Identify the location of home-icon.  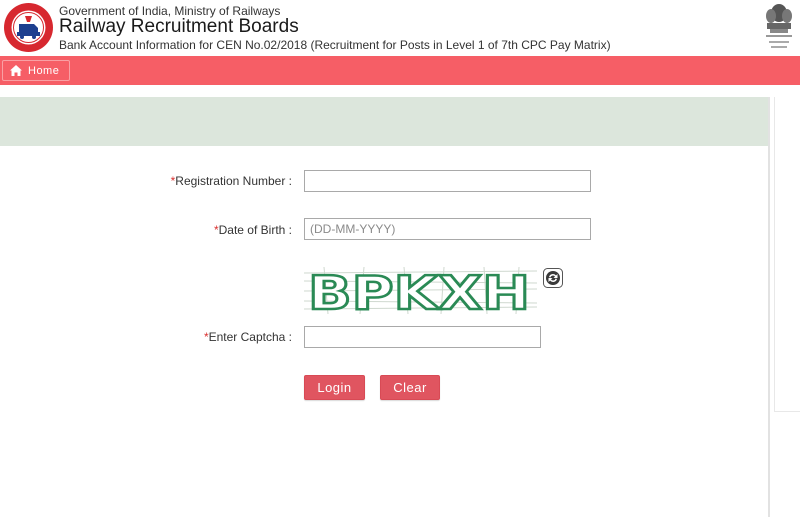
(16, 70).